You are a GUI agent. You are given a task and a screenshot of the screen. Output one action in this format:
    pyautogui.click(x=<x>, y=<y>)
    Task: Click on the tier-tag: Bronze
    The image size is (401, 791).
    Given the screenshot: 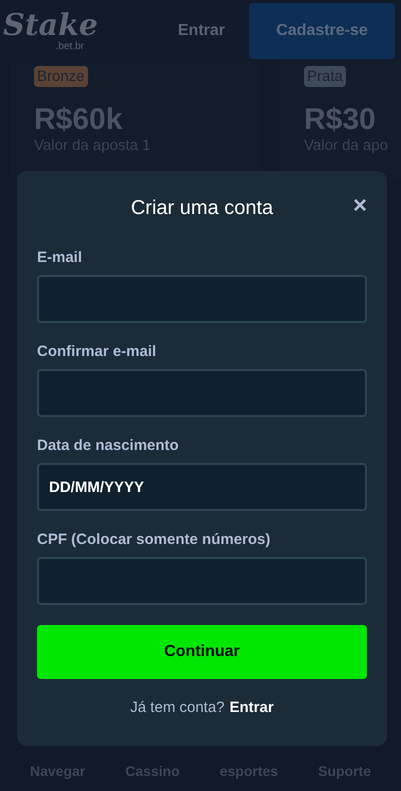 What is the action you would take?
    pyautogui.click(x=61, y=76)
    